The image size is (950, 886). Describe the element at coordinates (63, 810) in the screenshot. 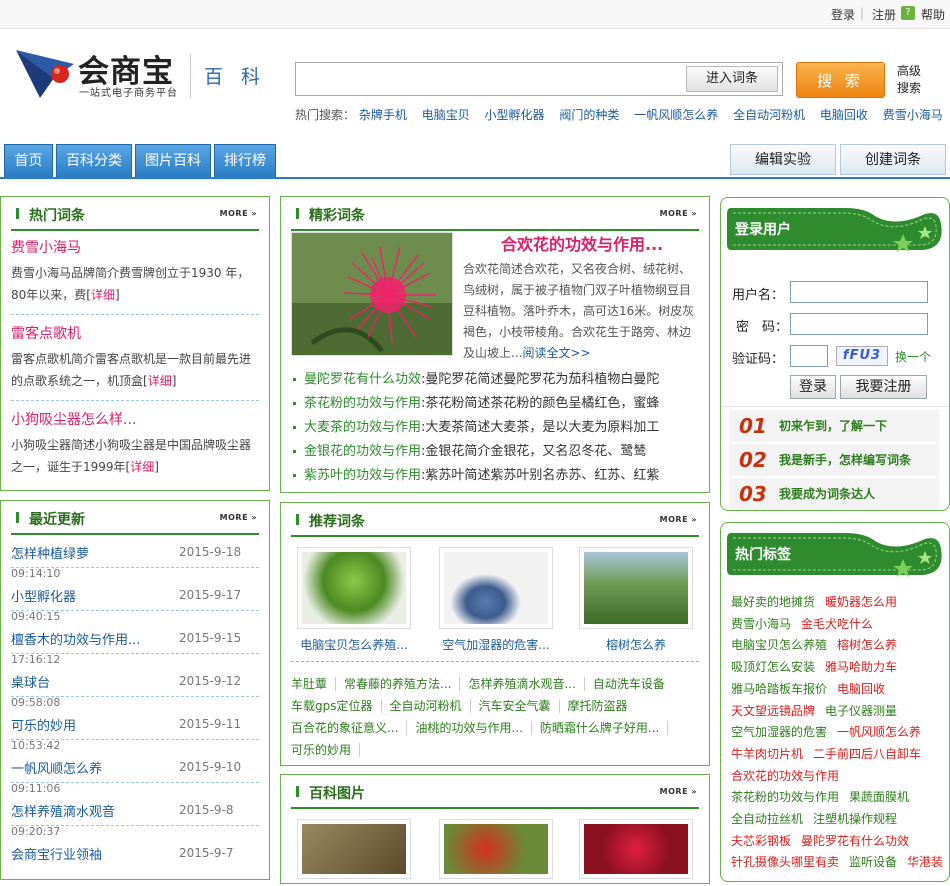

I see `update-title: 怎样养殖滴水观音` at that location.